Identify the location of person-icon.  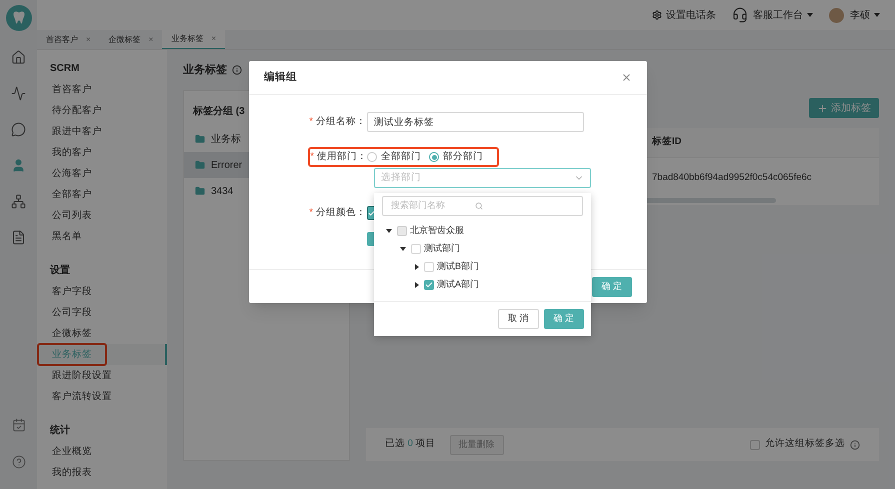
(18, 165).